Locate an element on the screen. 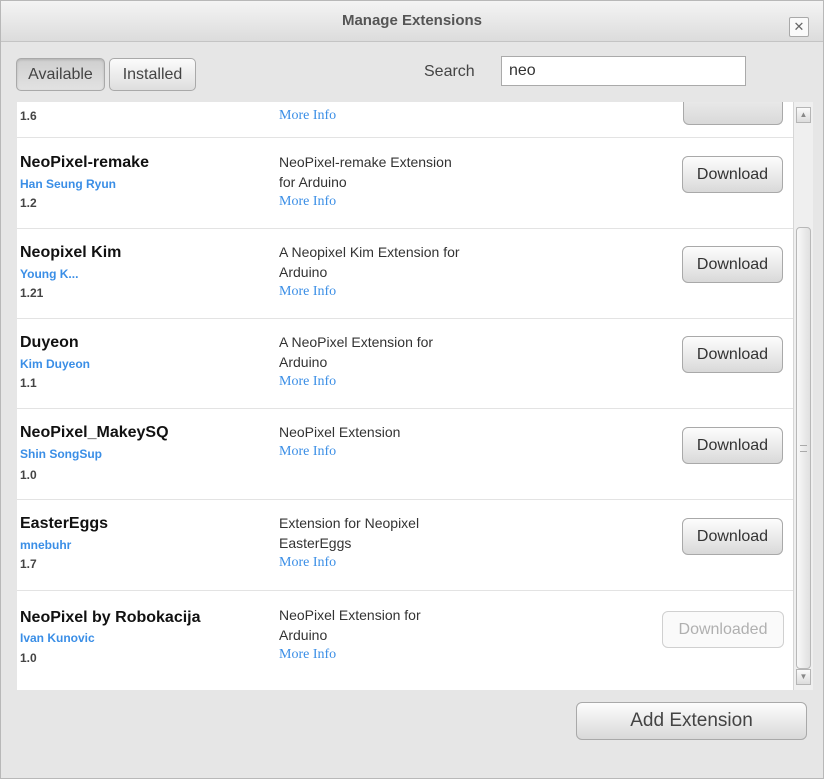  close-button: ✕ is located at coordinates (799, 27).